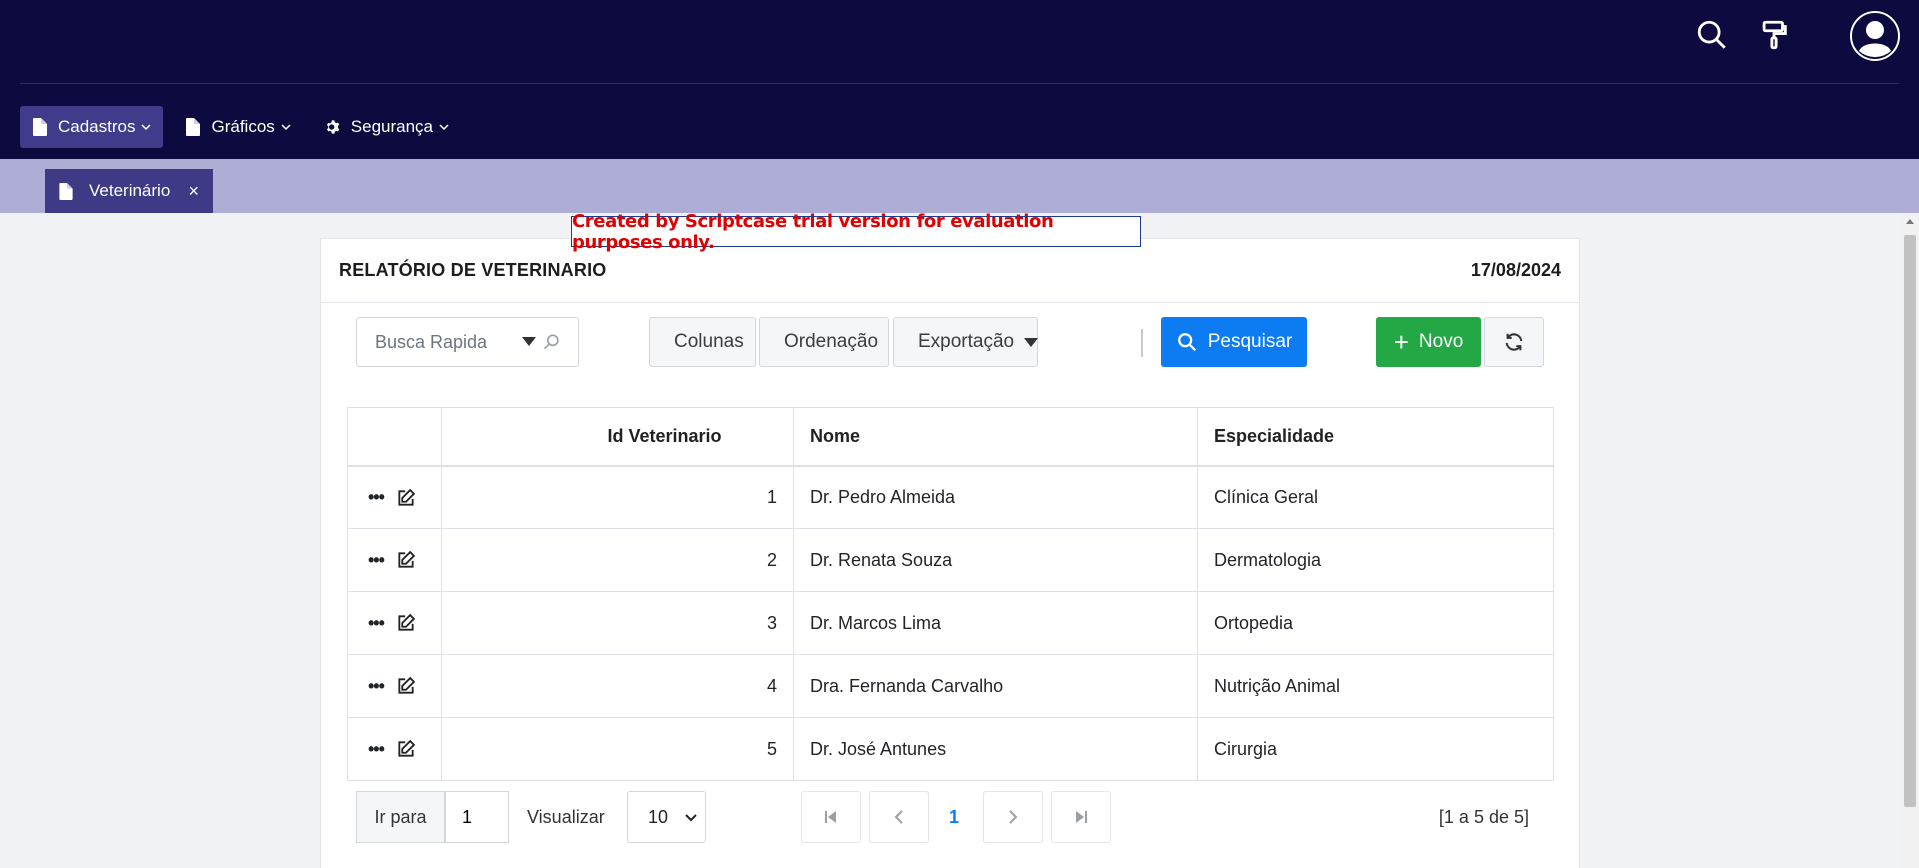 The width and height of the screenshot is (1919, 868). Describe the element at coordinates (617, 497) in the screenshot. I see `cell-id: 1` at that location.